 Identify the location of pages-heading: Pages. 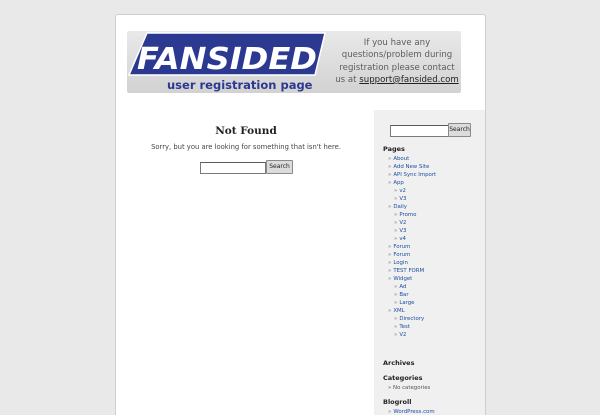
(394, 149).